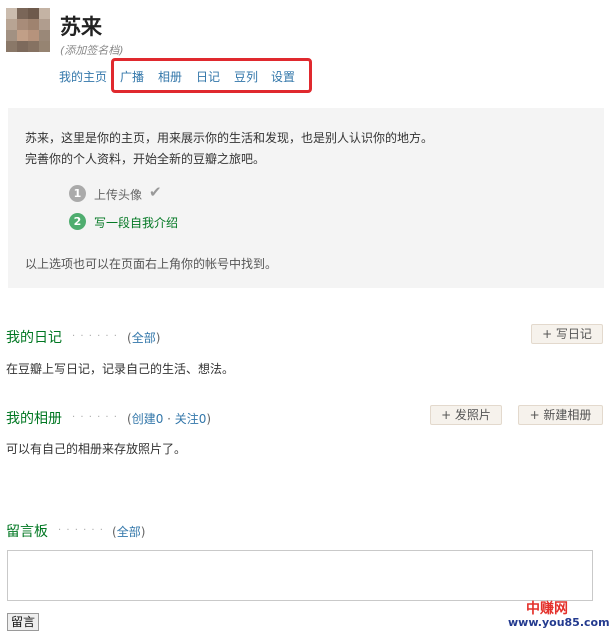  What do you see at coordinates (148, 419) in the screenshot?
I see `album-created-link: 创建0` at bounding box center [148, 419].